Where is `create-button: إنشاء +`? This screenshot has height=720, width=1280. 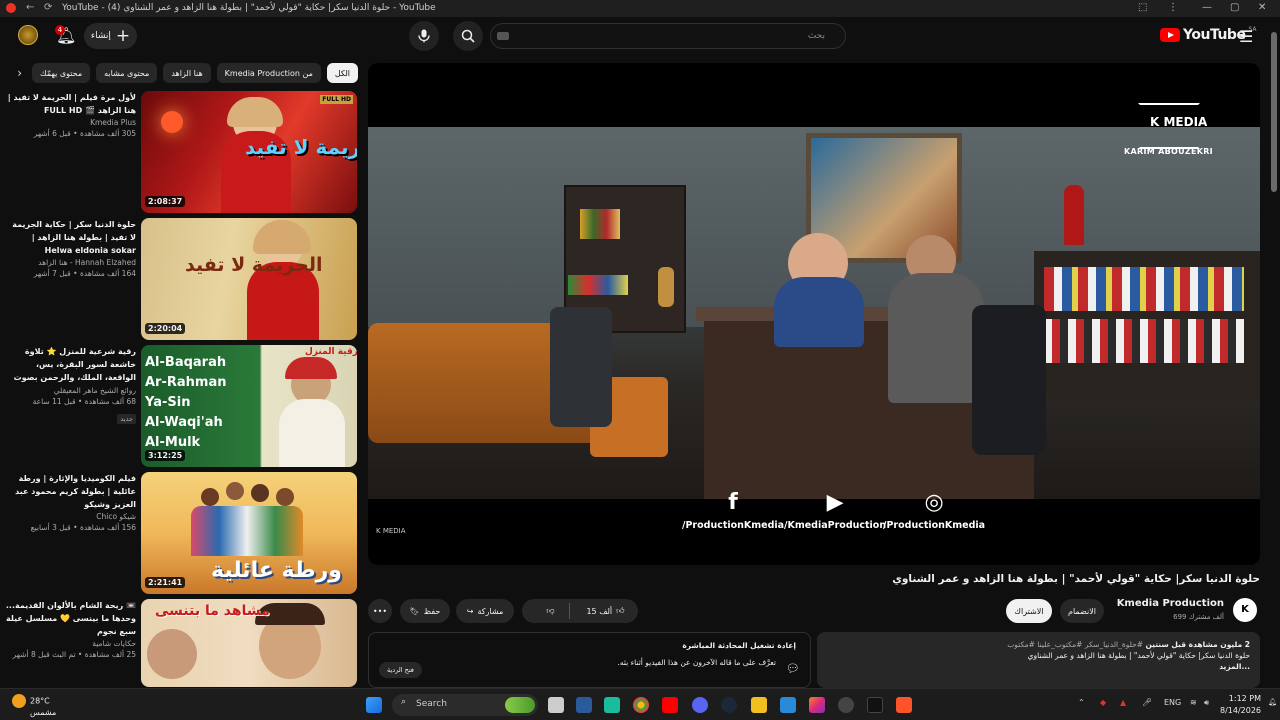 create-button: إنشاء + is located at coordinates (110, 36).